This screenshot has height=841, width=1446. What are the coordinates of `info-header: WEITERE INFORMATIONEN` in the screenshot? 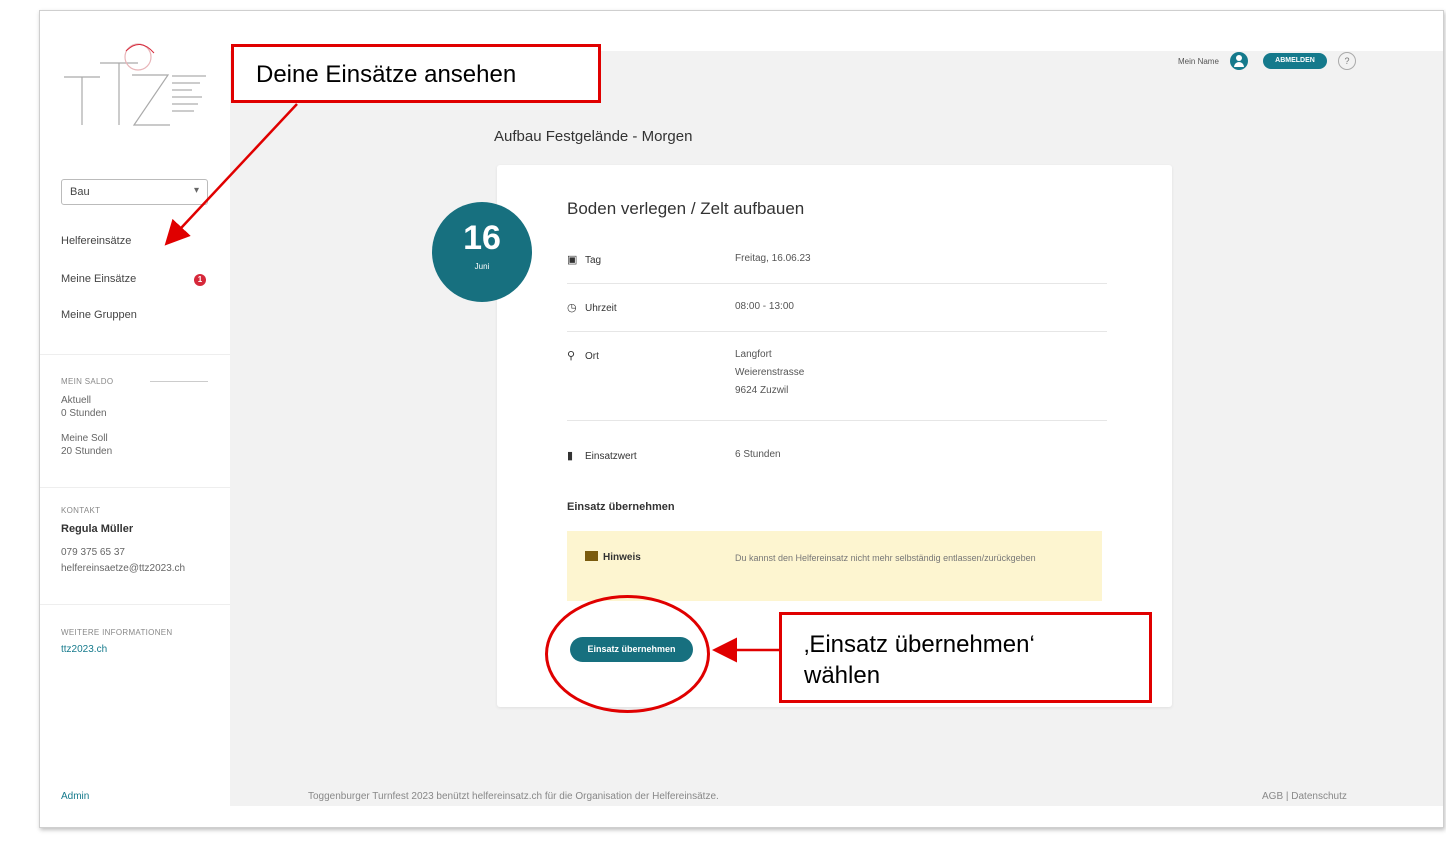 It's located at (117, 632).